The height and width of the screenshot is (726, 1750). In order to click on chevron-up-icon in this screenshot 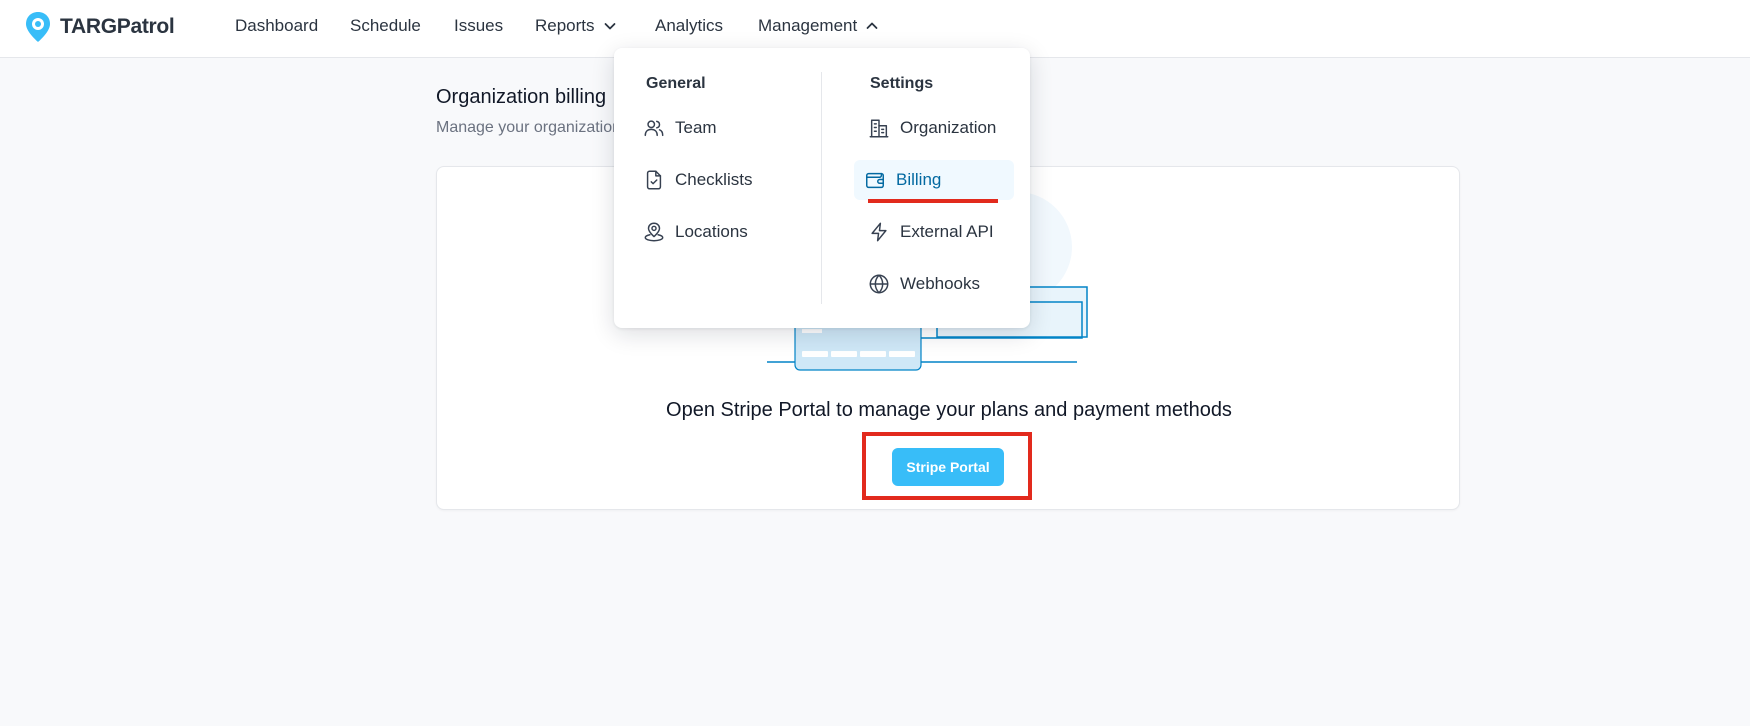, I will do `click(872, 25)`.